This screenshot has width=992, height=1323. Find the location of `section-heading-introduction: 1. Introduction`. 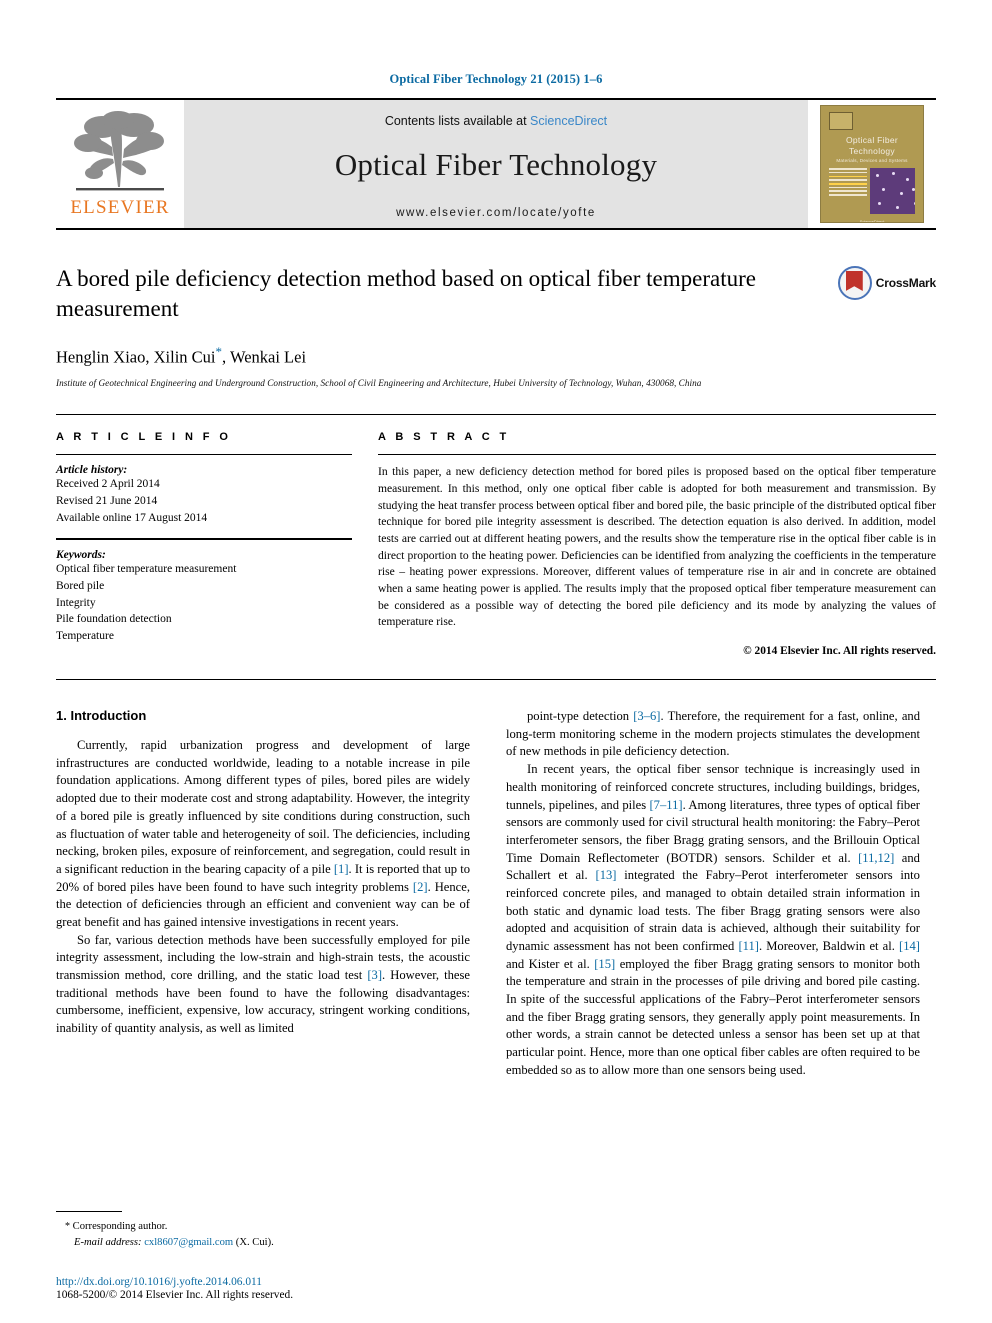

section-heading-introduction: 1. Introduction is located at coordinates (101, 716).